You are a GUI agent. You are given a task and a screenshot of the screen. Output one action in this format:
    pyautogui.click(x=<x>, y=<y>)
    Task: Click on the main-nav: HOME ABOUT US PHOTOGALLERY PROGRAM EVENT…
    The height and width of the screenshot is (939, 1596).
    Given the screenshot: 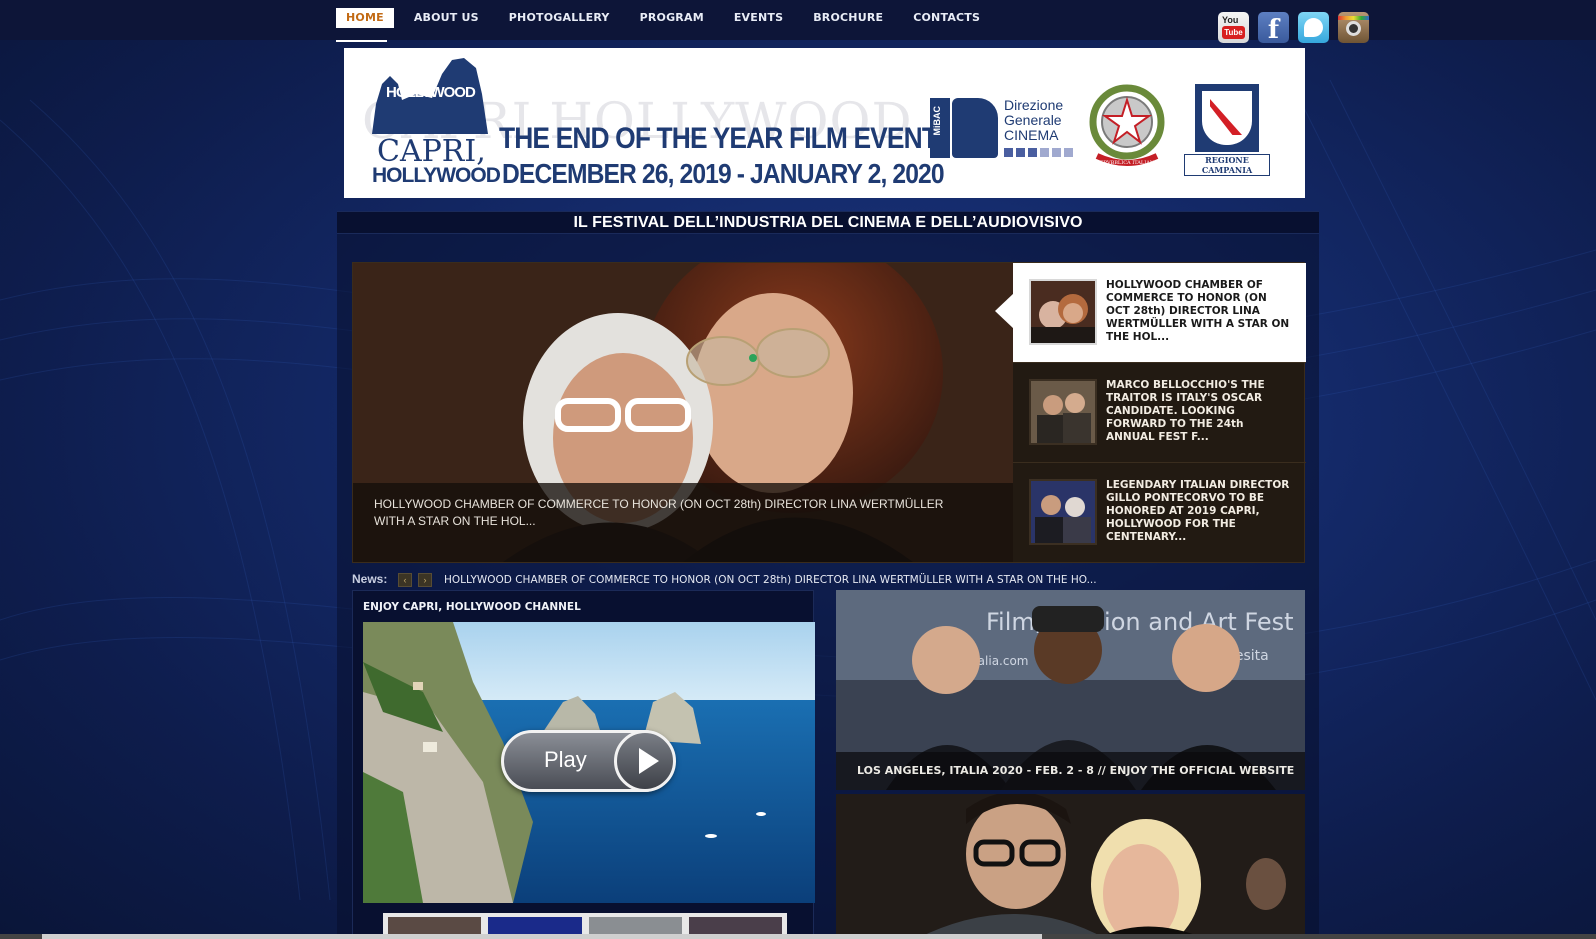 What is the action you would take?
    pyautogui.click(x=668, y=21)
    